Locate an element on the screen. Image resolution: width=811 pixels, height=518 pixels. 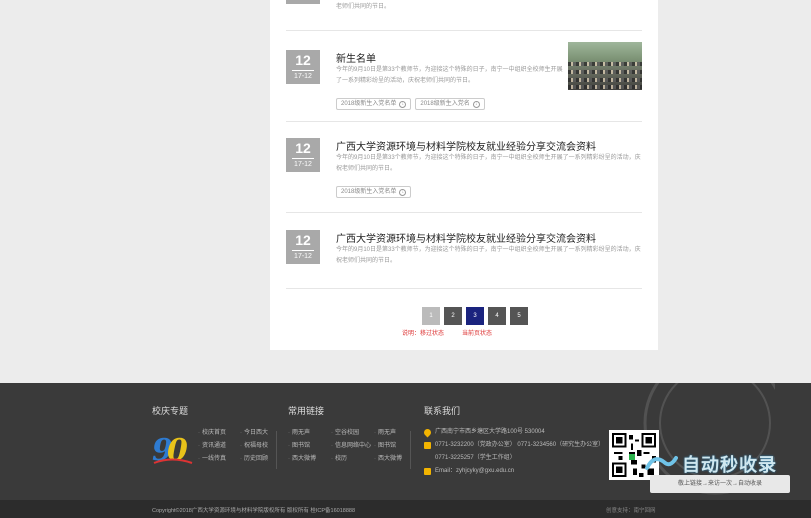
page-button: 2 is located at coordinates (453, 316).